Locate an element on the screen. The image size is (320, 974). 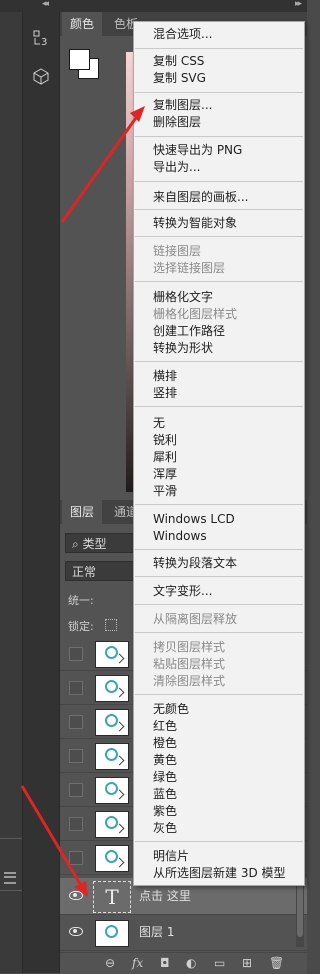
arrow-to-text-layer is located at coordinates (54, 841).